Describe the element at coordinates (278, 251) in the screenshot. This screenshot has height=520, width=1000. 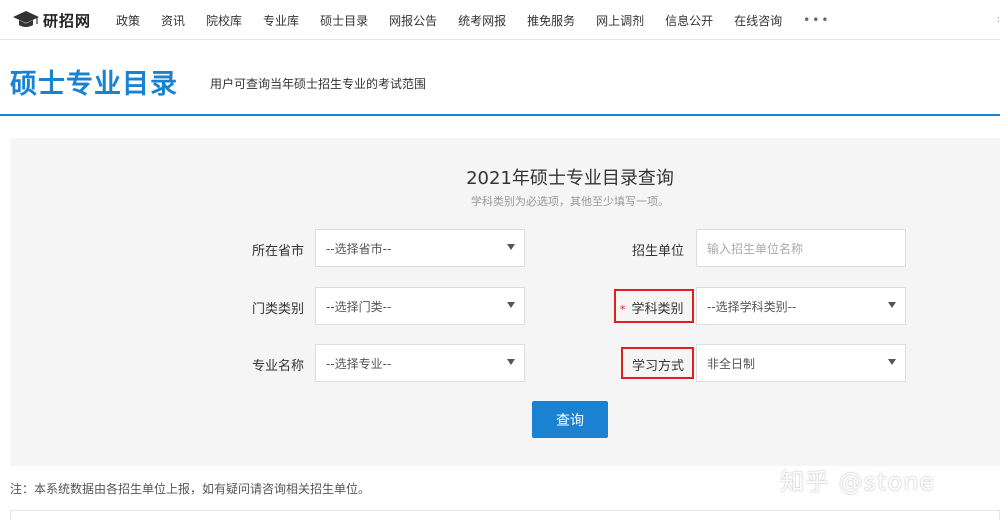
I see `province-label: 所在省市` at that location.